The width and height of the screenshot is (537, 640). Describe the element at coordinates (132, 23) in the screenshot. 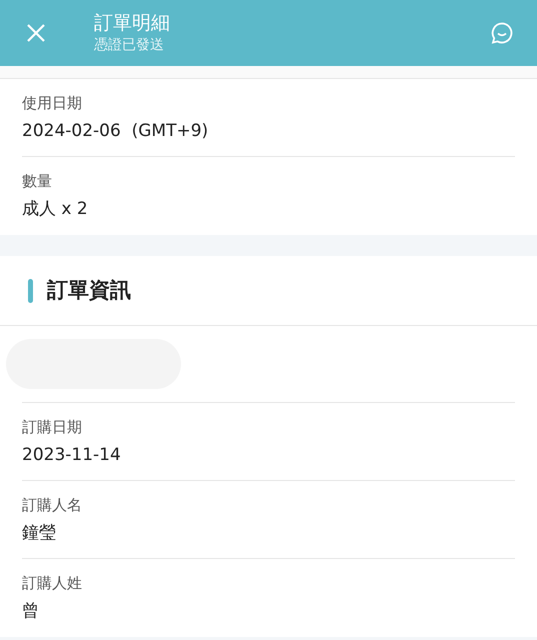

I see `page-title: 訂單明細` at that location.